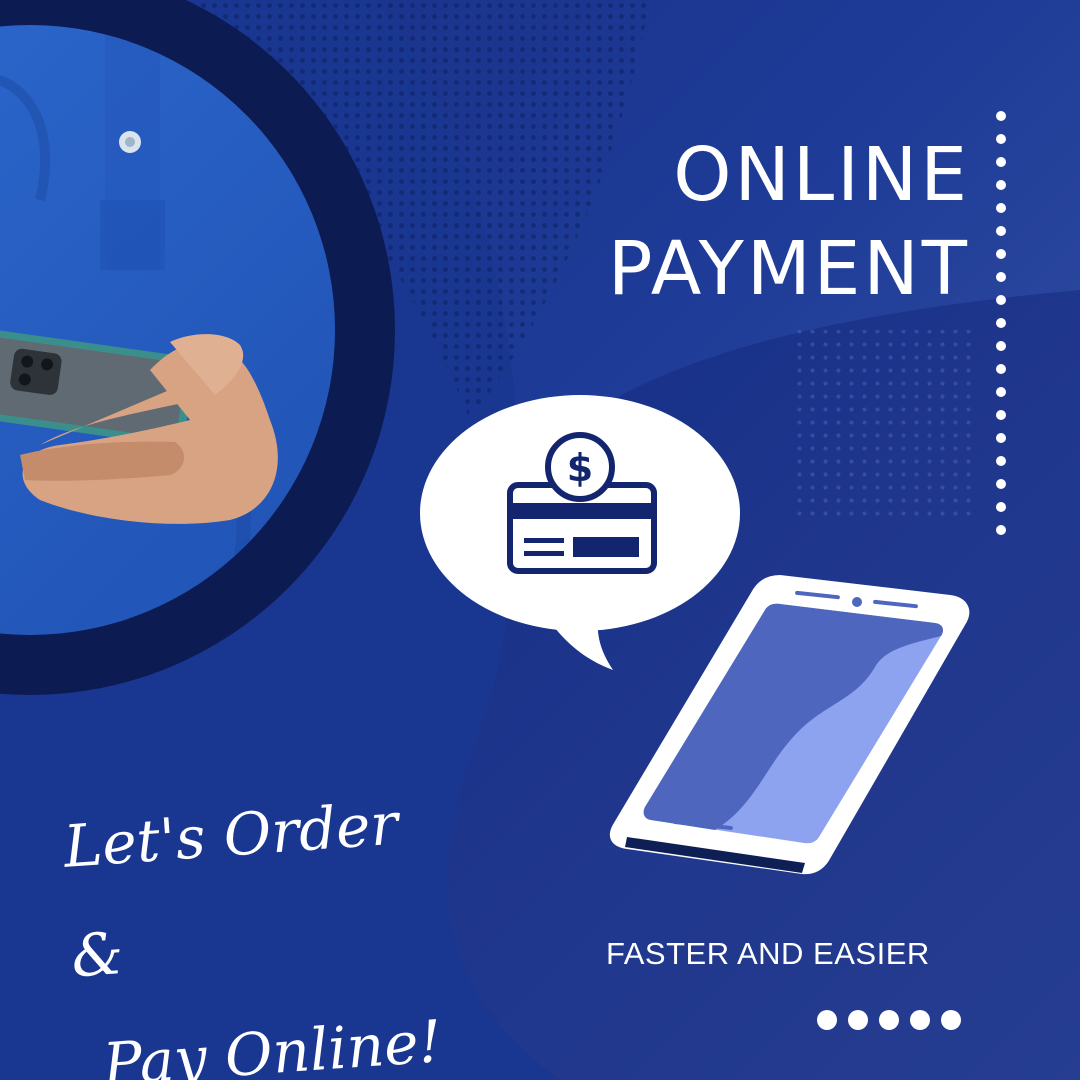 This screenshot has height=1080, width=1080. Describe the element at coordinates (788, 269) in the screenshot. I see `headline-line-2: PAYMENT` at that location.